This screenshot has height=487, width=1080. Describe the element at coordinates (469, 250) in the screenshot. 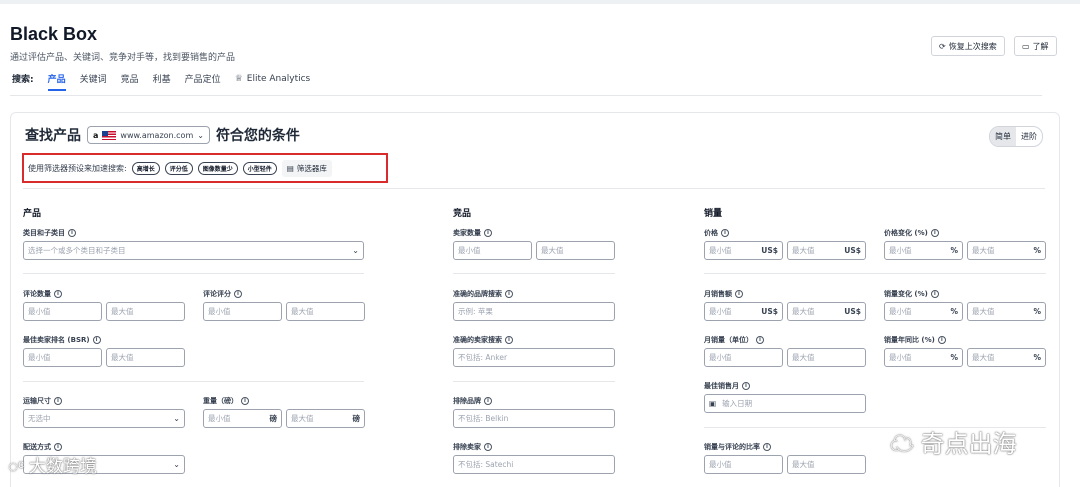

I see `seller-count-min-placeholder: 最小值` at that location.